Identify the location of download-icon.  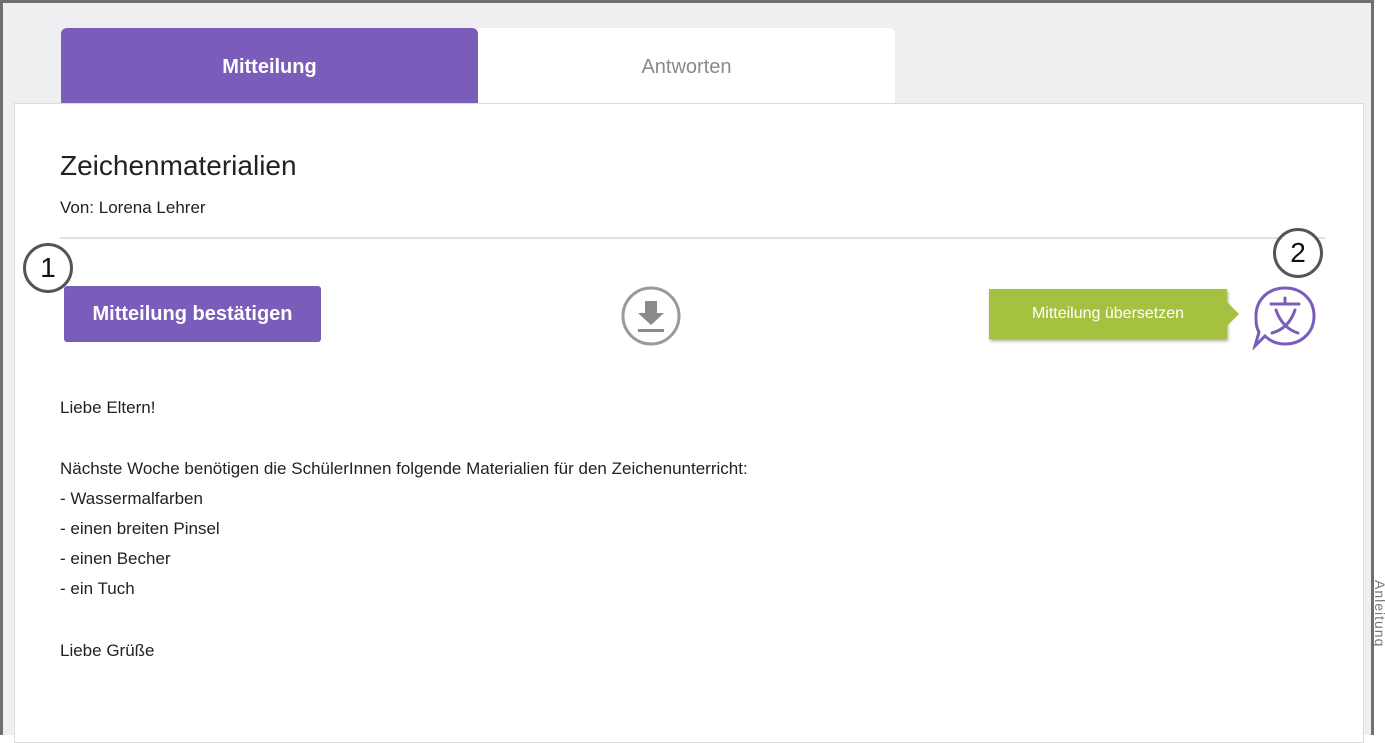
(651, 316).